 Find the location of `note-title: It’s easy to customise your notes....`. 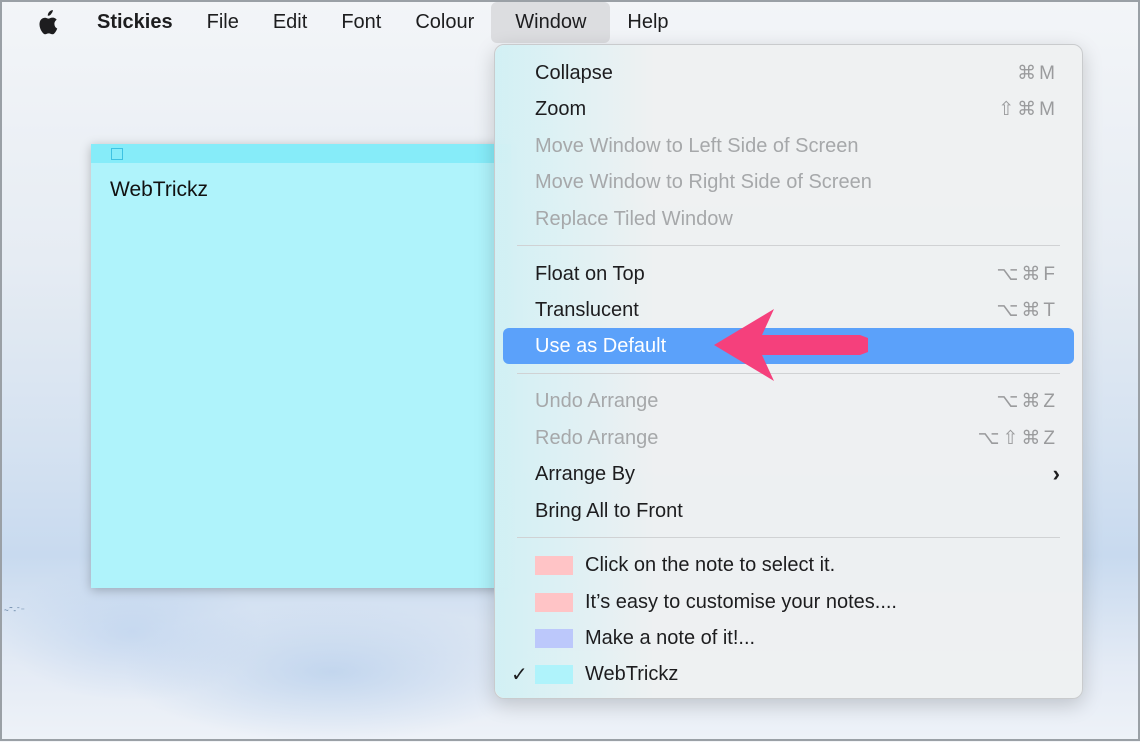

note-title: It’s easy to customise your notes.... is located at coordinates (741, 601).